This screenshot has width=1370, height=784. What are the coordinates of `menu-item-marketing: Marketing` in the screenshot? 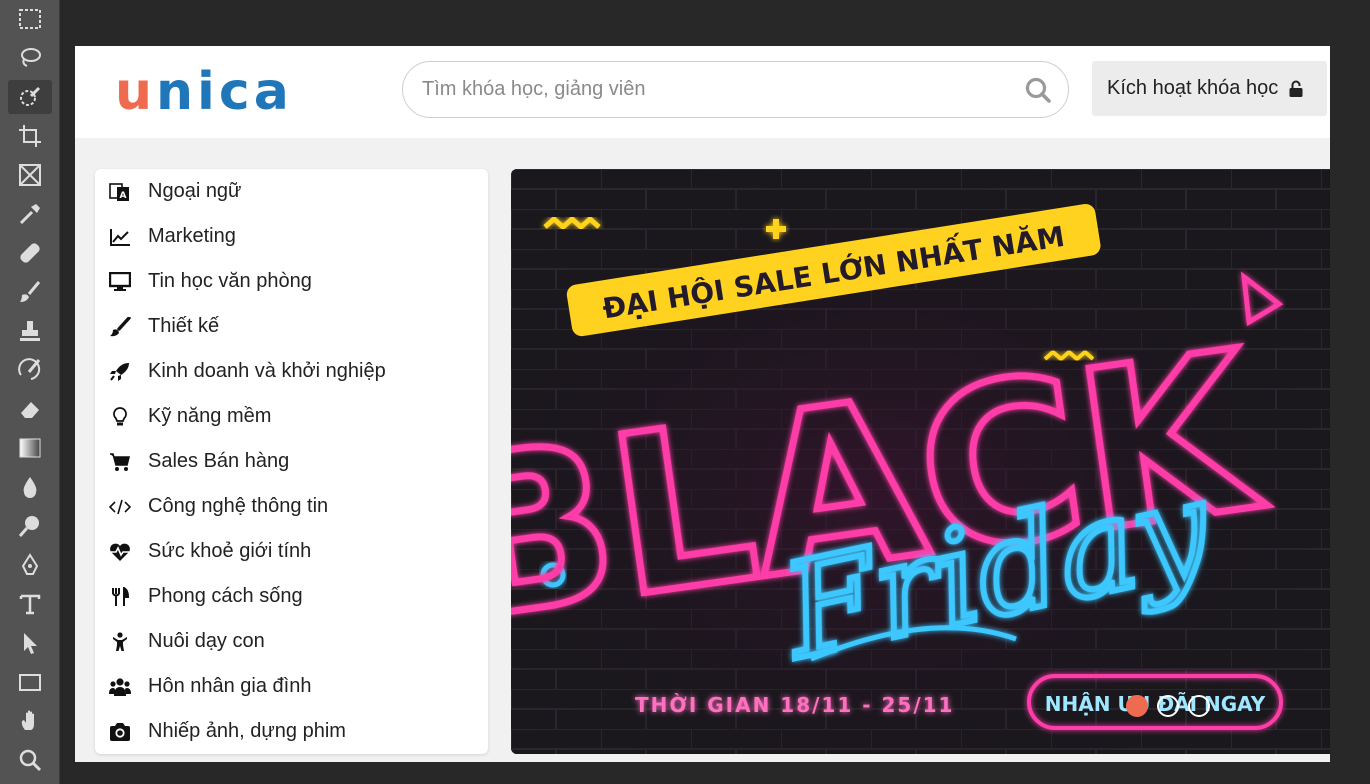 It's located at (291, 236).